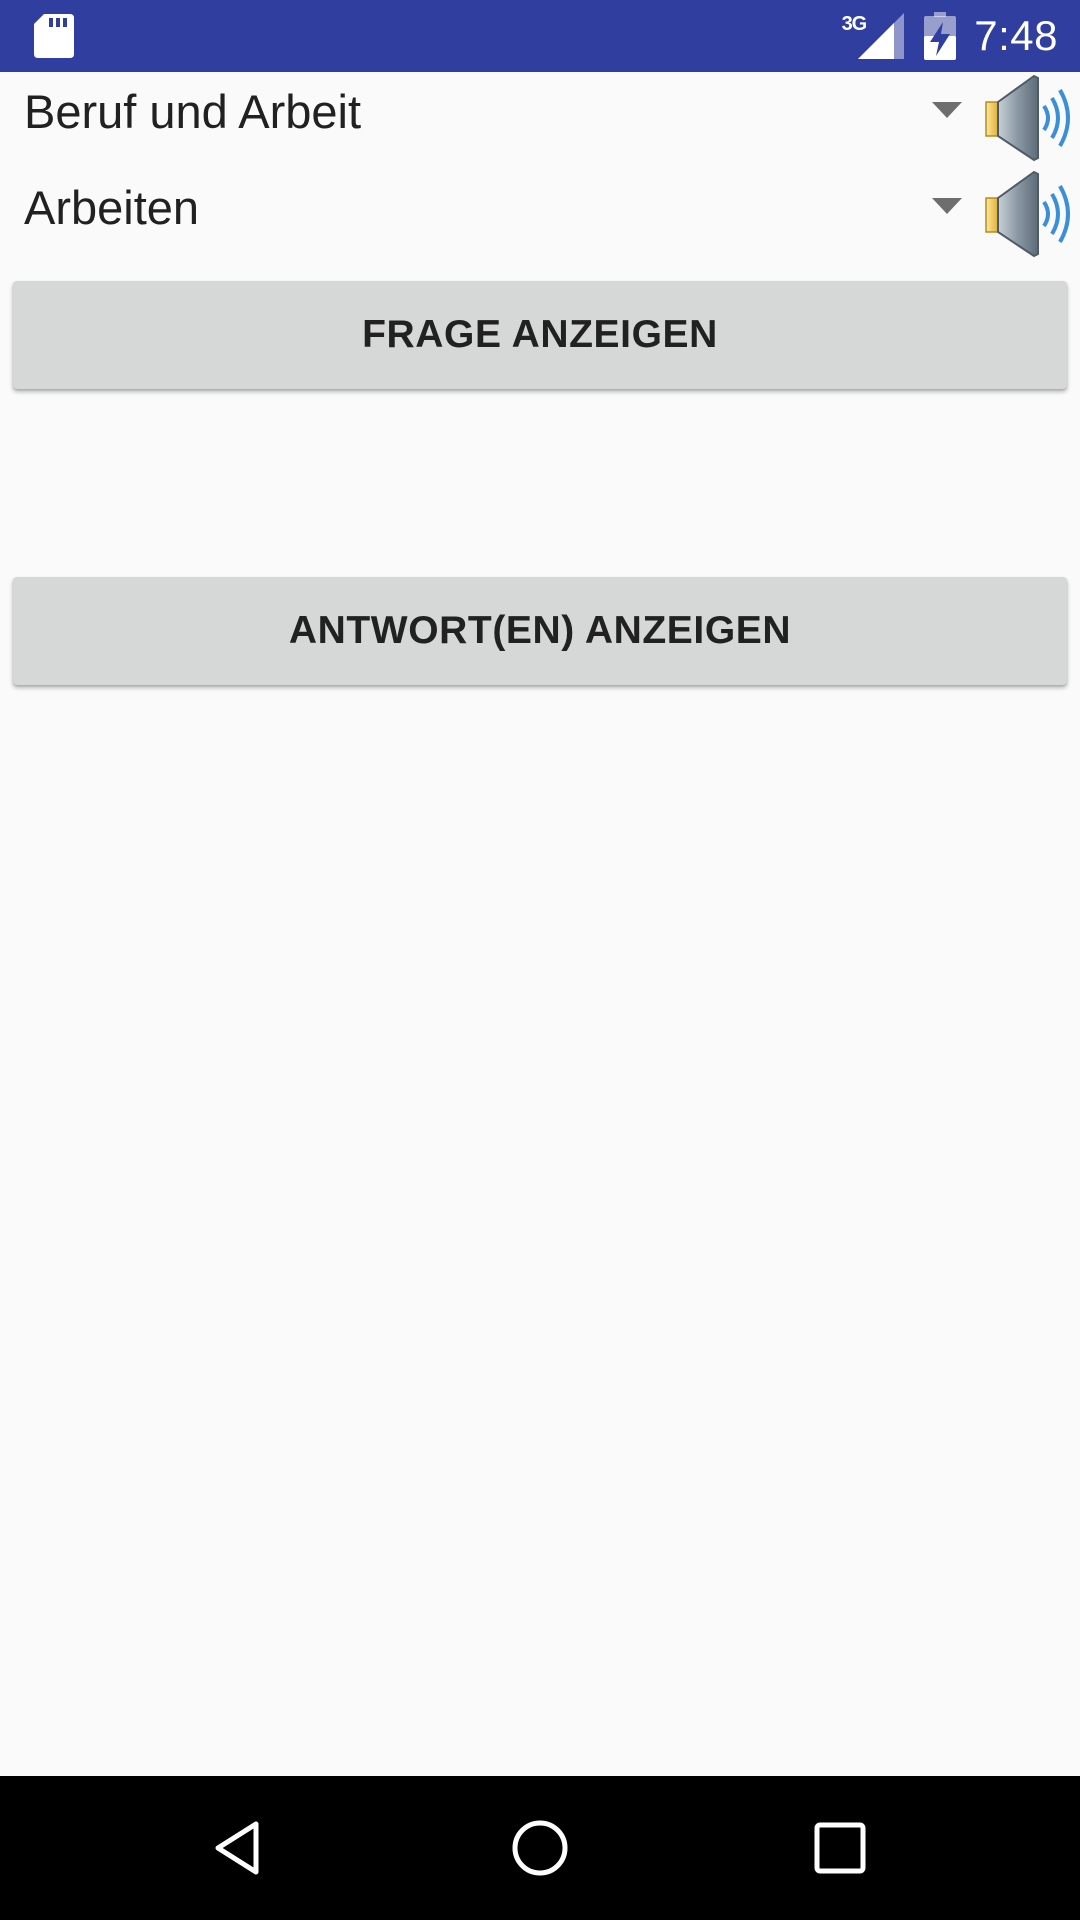 This screenshot has height=1920, width=1080. I want to click on back-icon, so click(237, 1848).